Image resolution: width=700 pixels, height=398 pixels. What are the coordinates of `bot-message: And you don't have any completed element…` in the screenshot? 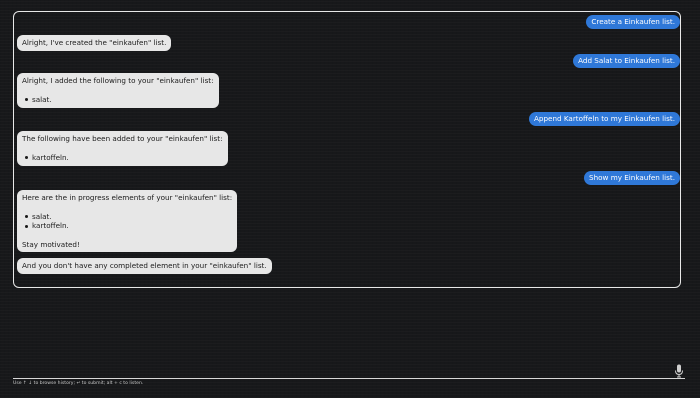 It's located at (144, 266).